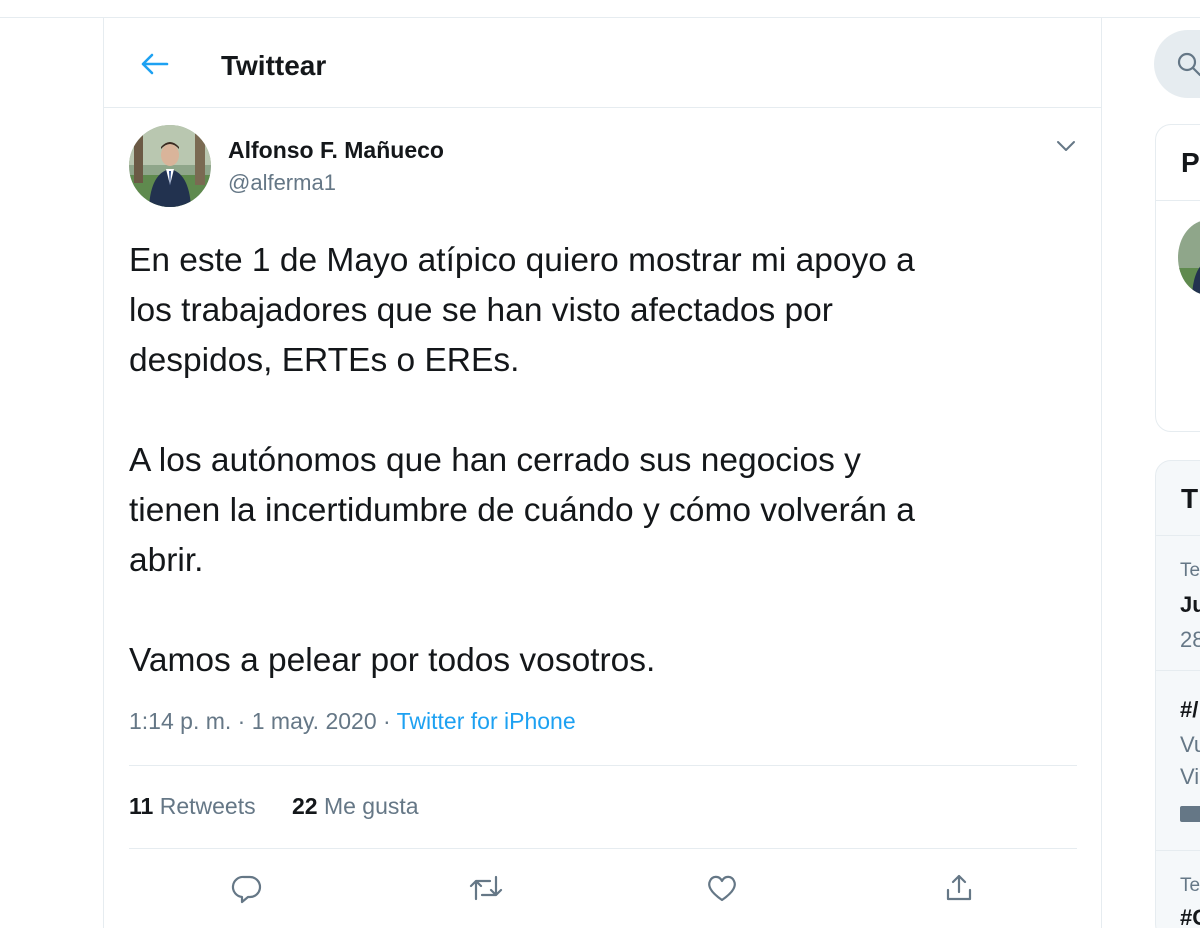 This screenshot has width=1200, height=928. I want to click on share-button, so click(959, 888).